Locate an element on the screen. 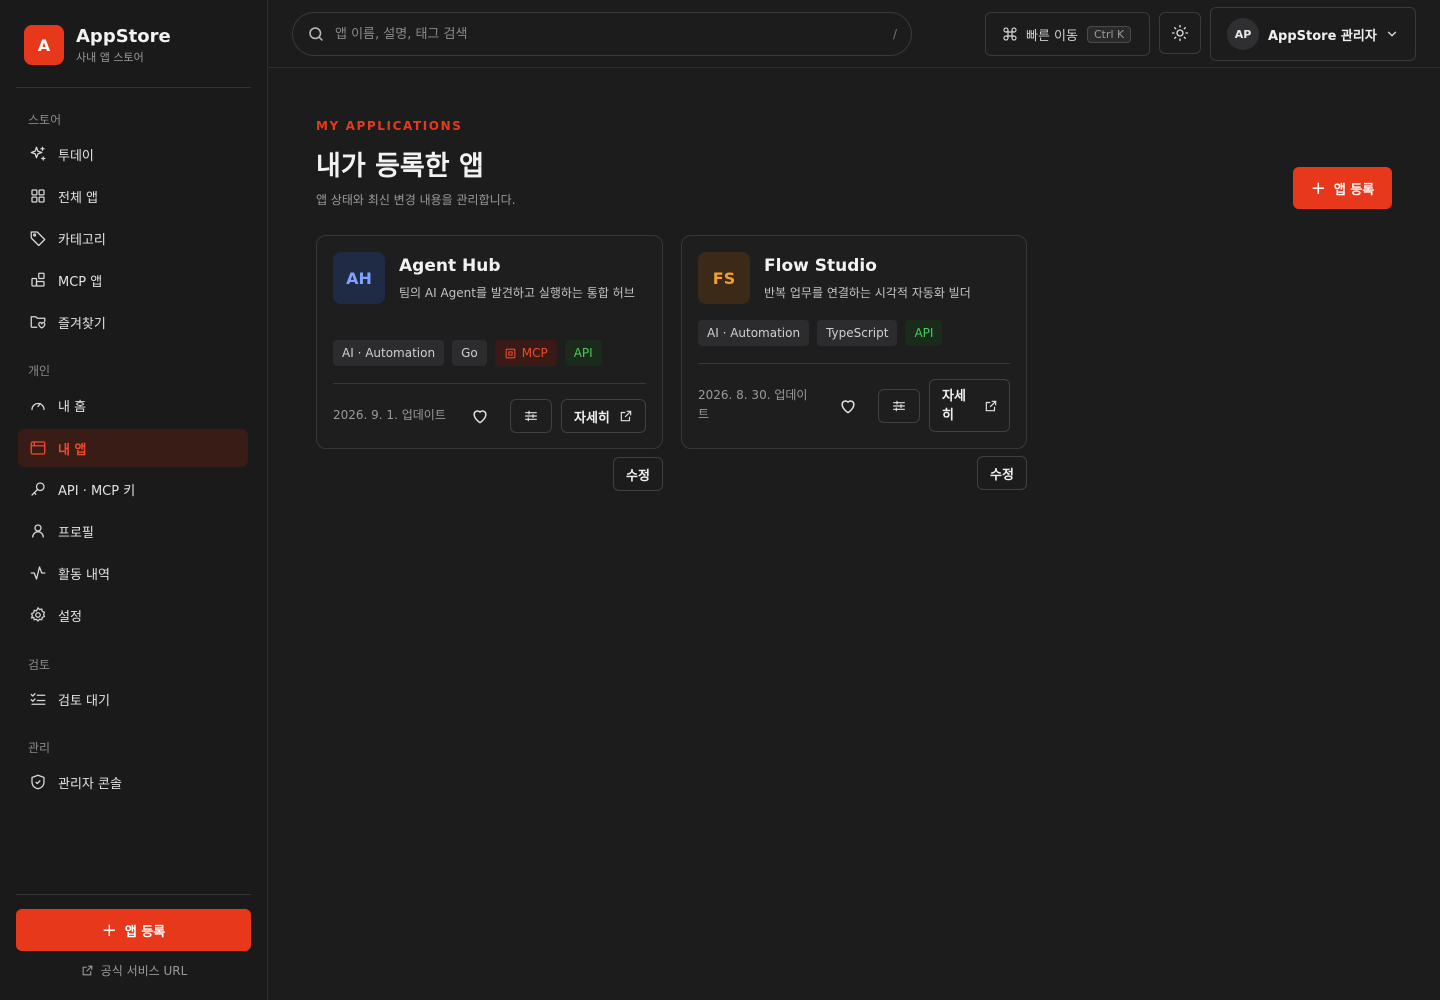 Image resolution: width=1440 pixels, height=1000 pixels. tag-mcp: MCP is located at coordinates (525, 353).